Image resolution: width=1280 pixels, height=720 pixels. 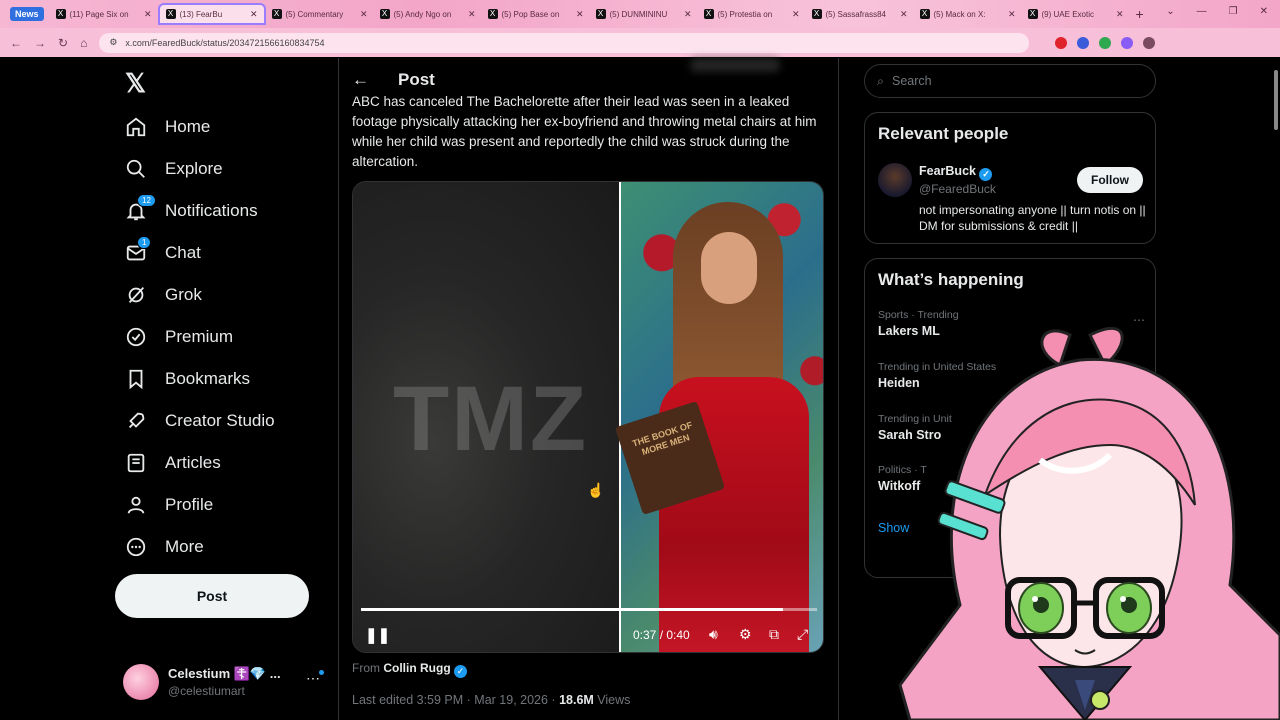 I want to click on browser-tab: X (9) UAE Exotic ✕, so click(x=1076, y=14).